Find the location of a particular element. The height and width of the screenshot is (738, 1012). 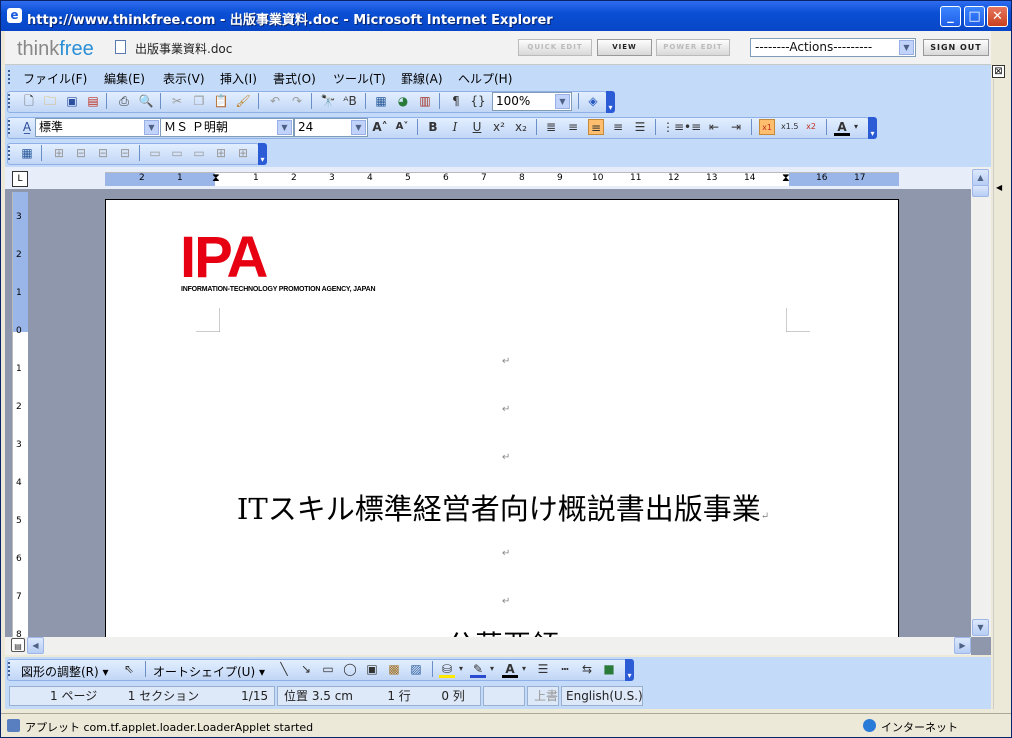

actions-select: --------Actions--------- ▼ is located at coordinates (833, 47).